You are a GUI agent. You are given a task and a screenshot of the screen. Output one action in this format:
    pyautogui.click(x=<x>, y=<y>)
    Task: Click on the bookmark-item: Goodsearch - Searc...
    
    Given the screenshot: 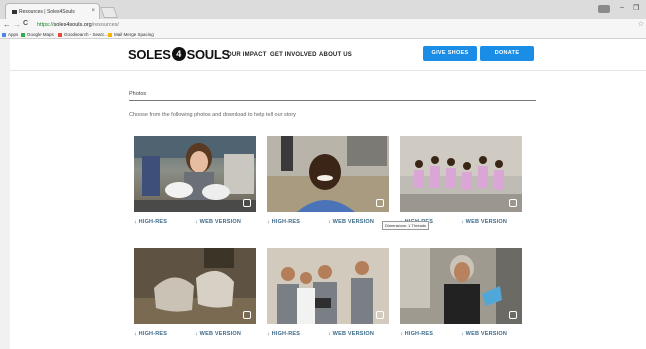 What is the action you would take?
    pyautogui.click(x=83, y=34)
    